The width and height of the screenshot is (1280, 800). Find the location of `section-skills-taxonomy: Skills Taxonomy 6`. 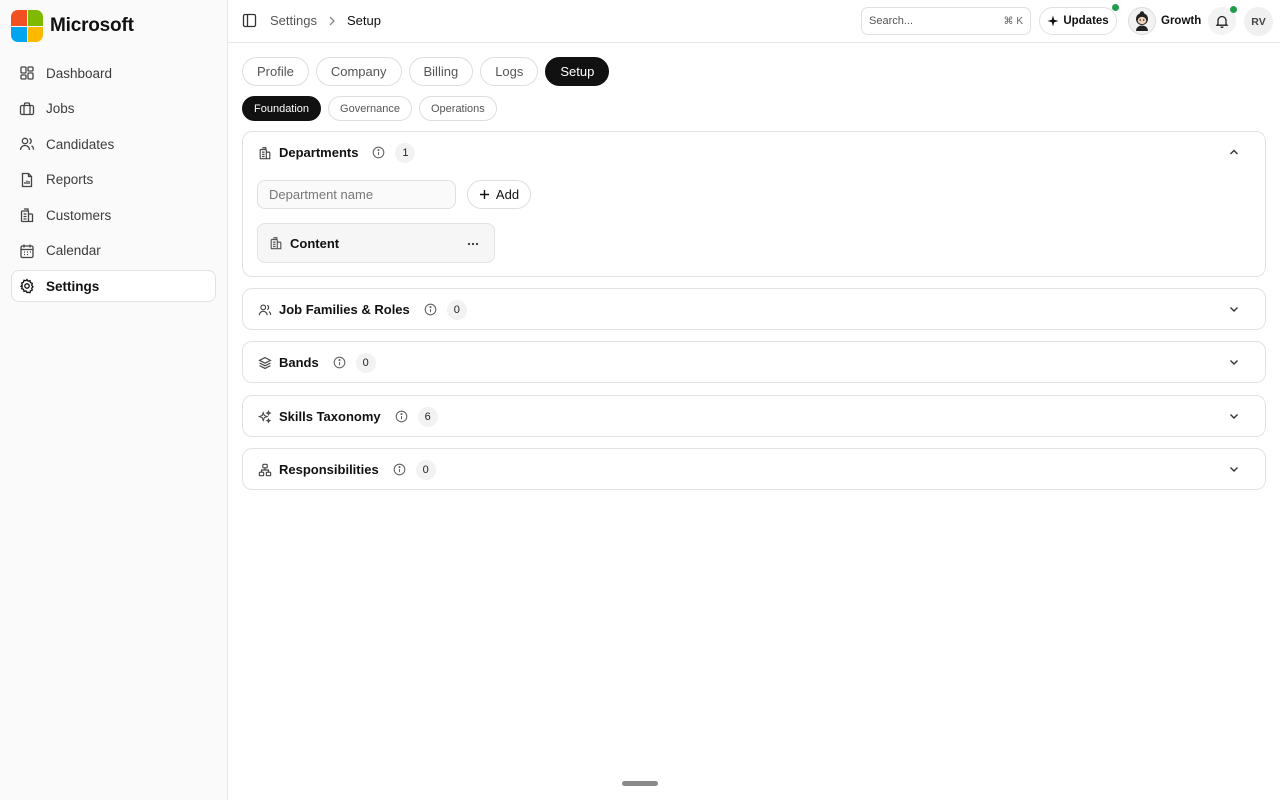

section-skills-taxonomy: Skills Taxonomy 6 is located at coordinates (754, 416).